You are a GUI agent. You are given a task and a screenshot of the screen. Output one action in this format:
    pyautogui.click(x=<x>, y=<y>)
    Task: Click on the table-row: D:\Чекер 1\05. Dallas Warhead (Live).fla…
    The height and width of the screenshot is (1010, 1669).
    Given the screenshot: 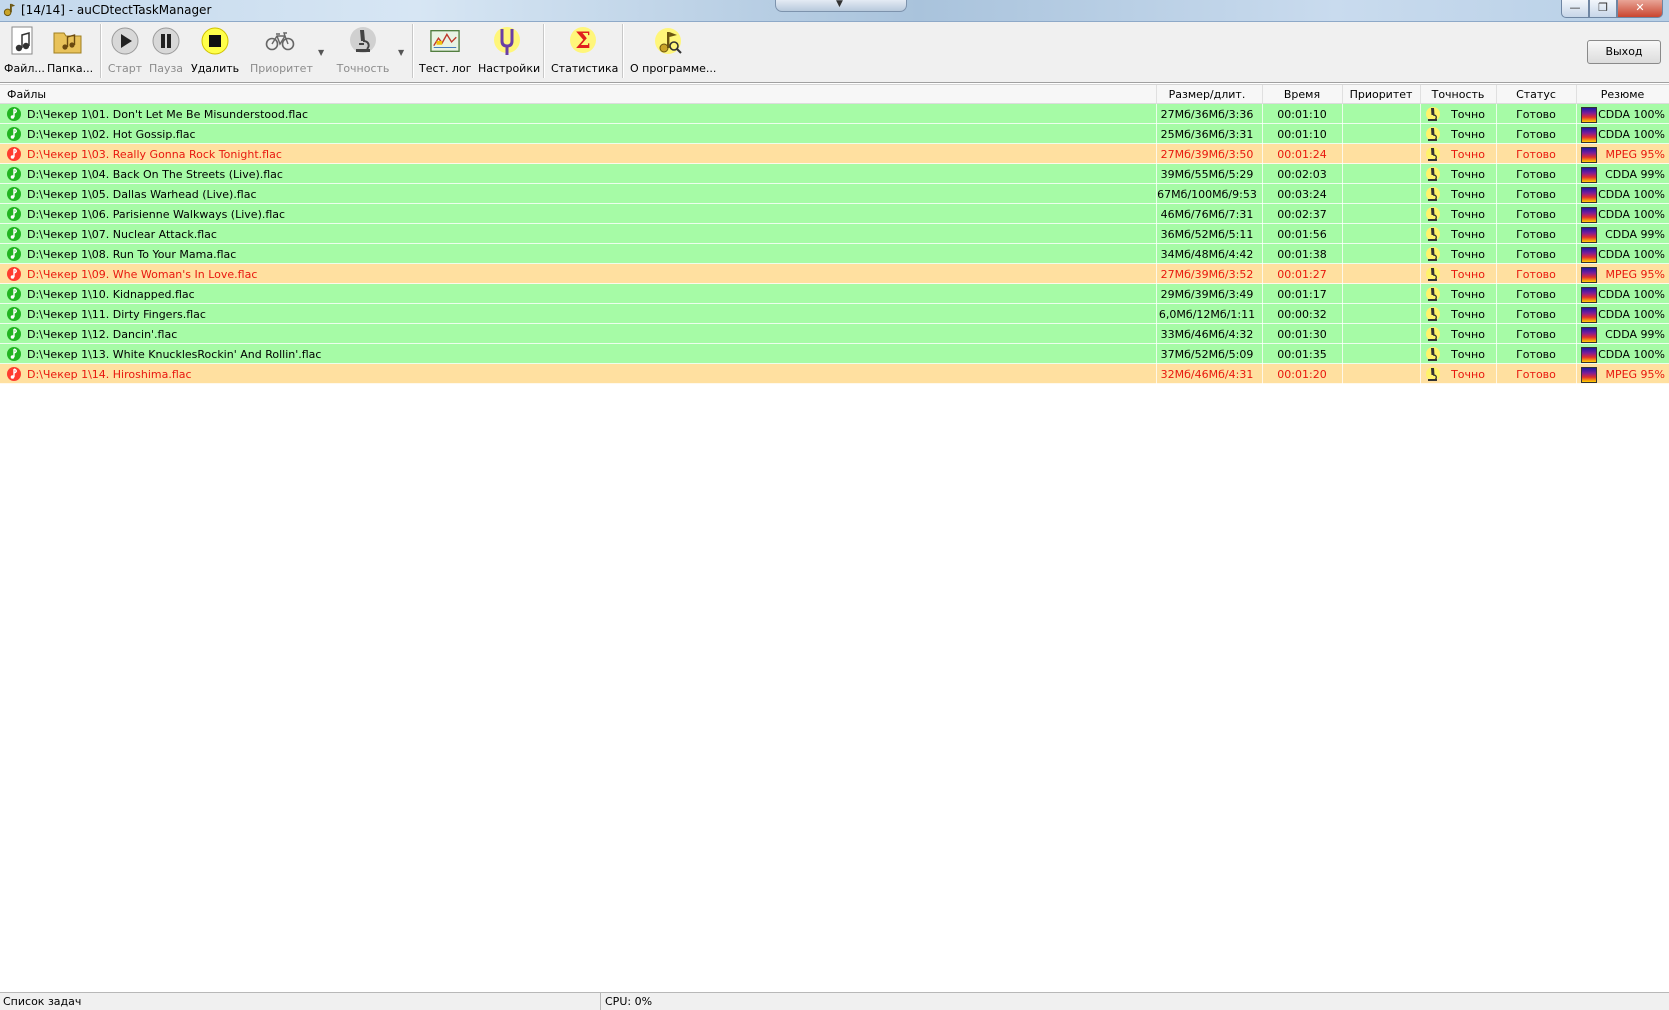 What is the action you would take?
    pyautogui.click(x=834, y=194)
    